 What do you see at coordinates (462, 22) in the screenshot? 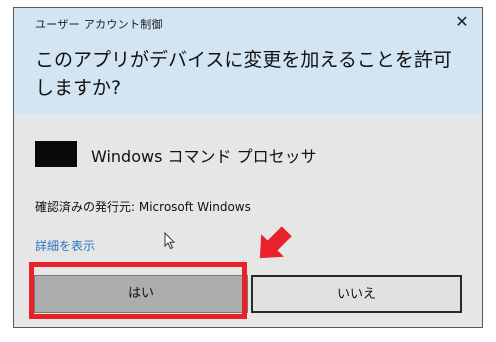
I see `close-button: ✕` at bounding box center [462, 22].